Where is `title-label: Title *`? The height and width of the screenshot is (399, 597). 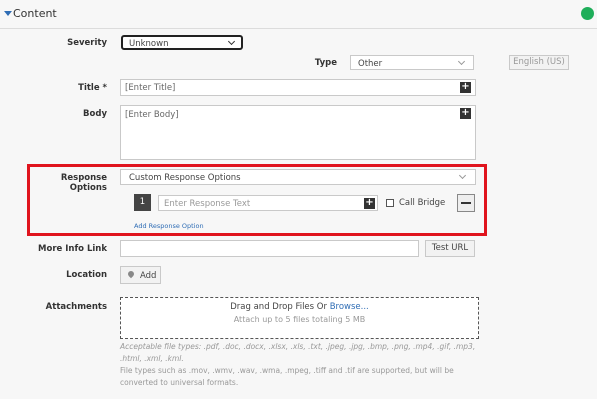
title-label: Title * is located at coordinates (92, 88).